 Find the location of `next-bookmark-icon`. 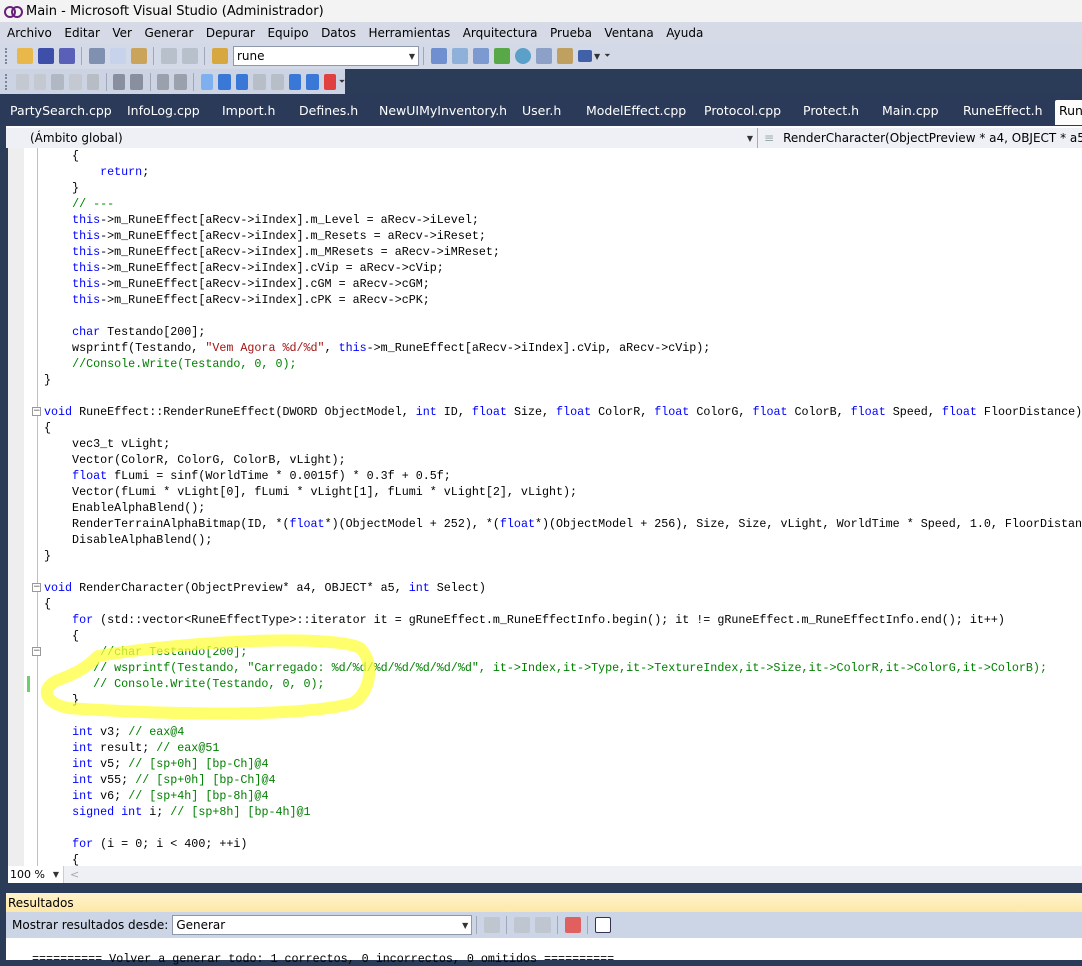

next-bookmark-icon is located at coordinates (242, 82).